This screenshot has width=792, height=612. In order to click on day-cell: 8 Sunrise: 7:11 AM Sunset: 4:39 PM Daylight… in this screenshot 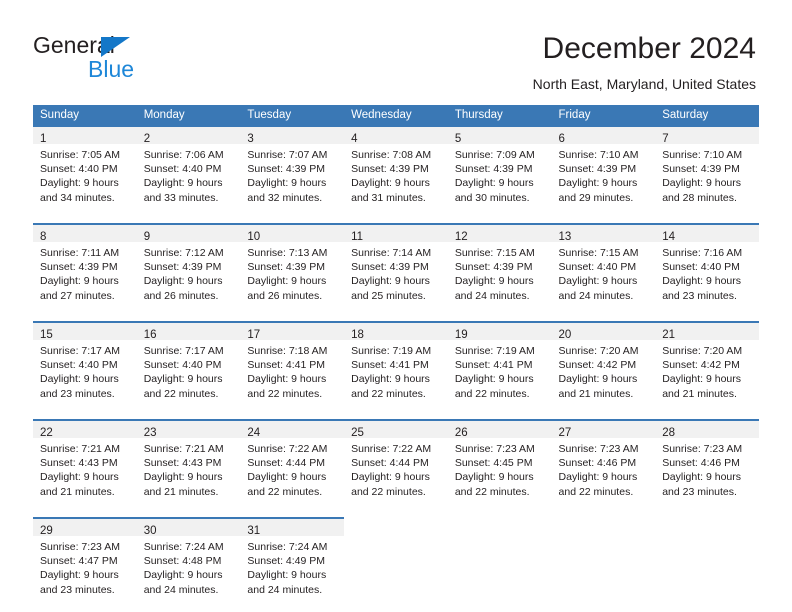, I will do `click(85, 268)`.